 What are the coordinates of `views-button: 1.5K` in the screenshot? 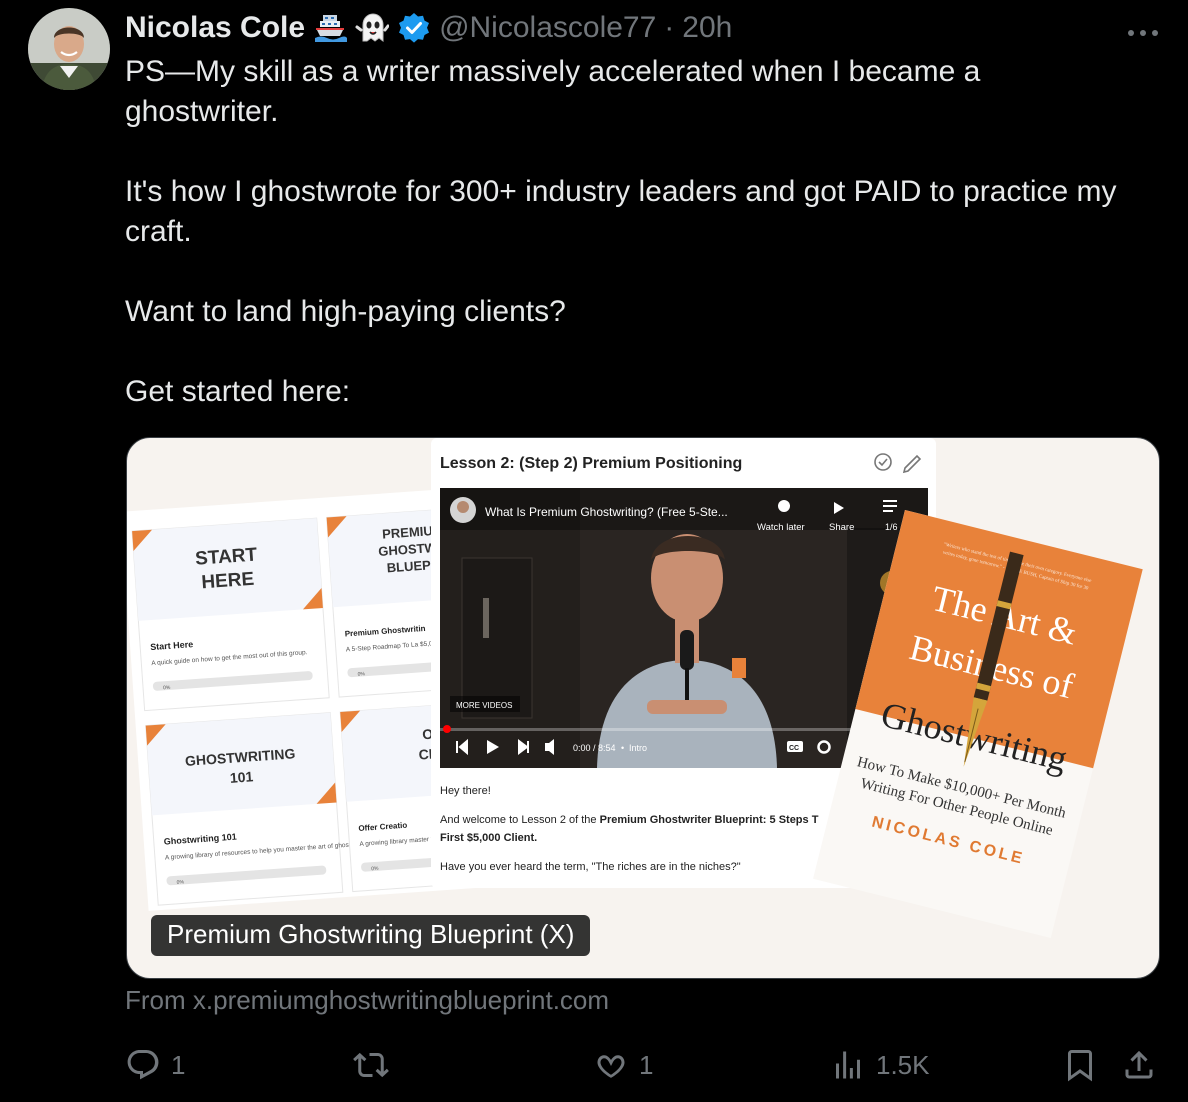 It's located at (880, 1065).